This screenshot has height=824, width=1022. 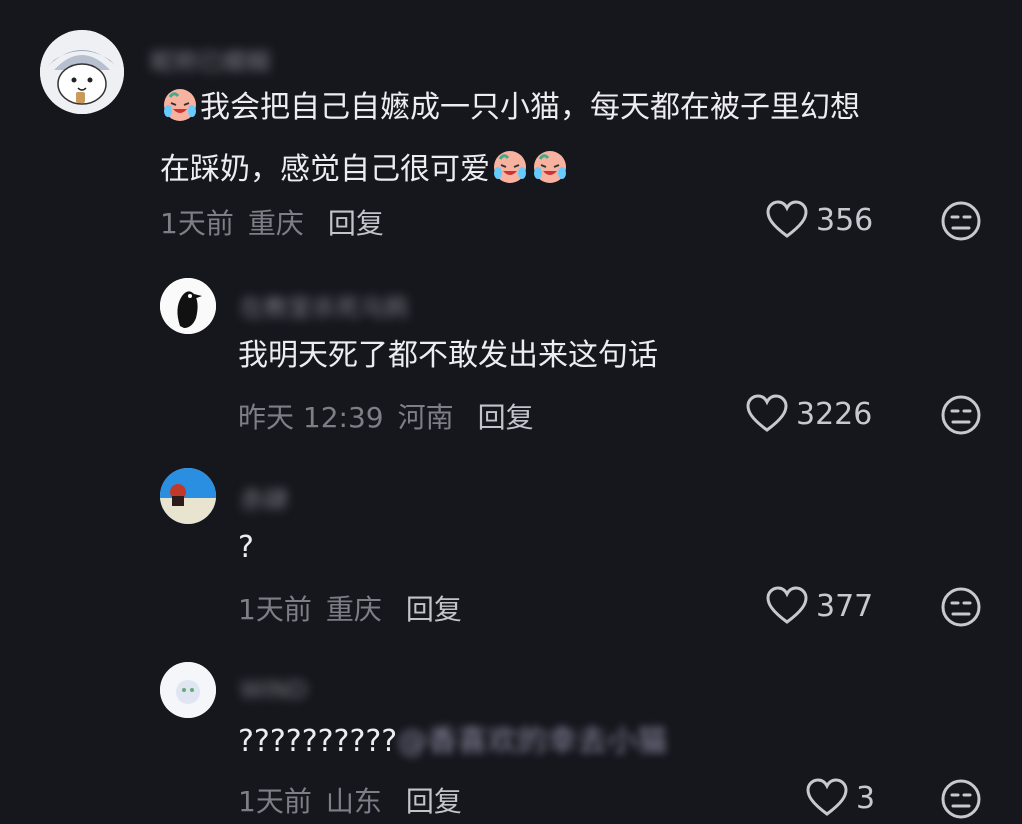 I want to click on comment-text: 我明天死了都不敢发出来这句话, so click(x=448, y=355).